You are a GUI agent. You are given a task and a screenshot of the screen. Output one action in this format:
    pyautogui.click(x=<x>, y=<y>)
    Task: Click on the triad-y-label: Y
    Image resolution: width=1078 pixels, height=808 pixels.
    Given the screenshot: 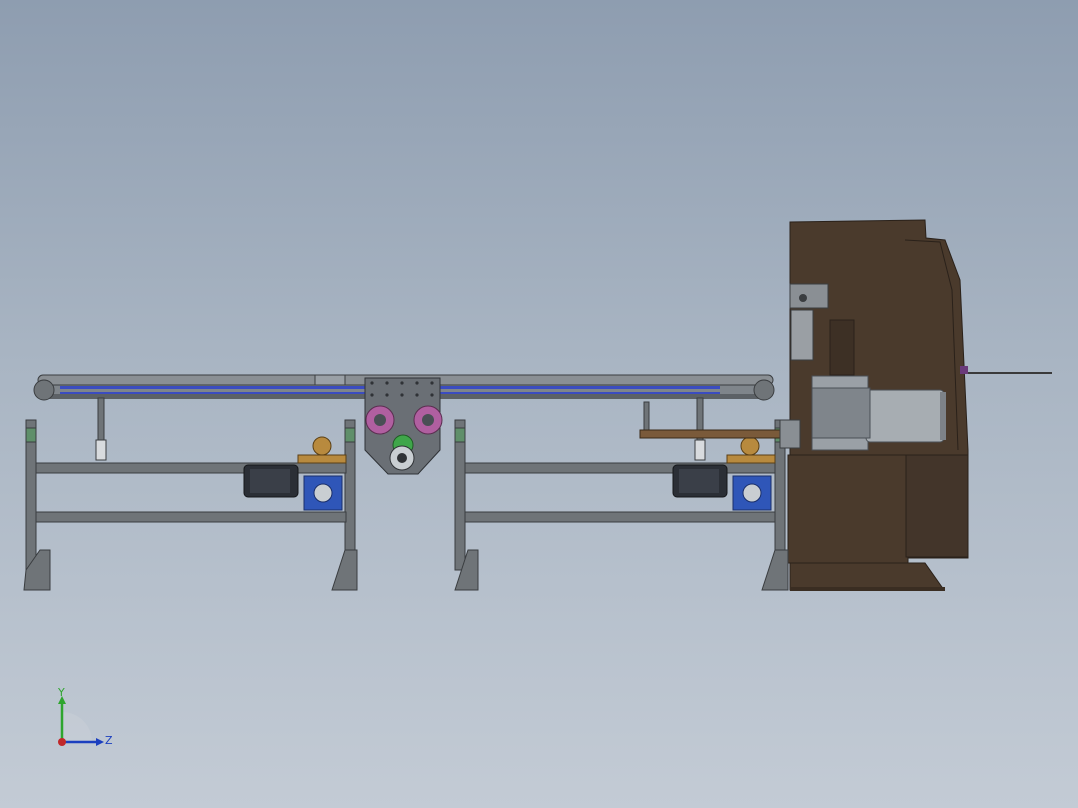 What is the action you would take?
    pyautogui.click(x=61, y=692)
    